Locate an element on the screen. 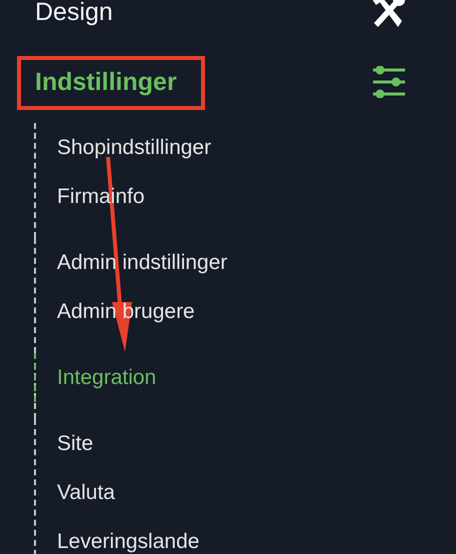  submenu-item: Leveringslande is located at coordinates (128, 542).